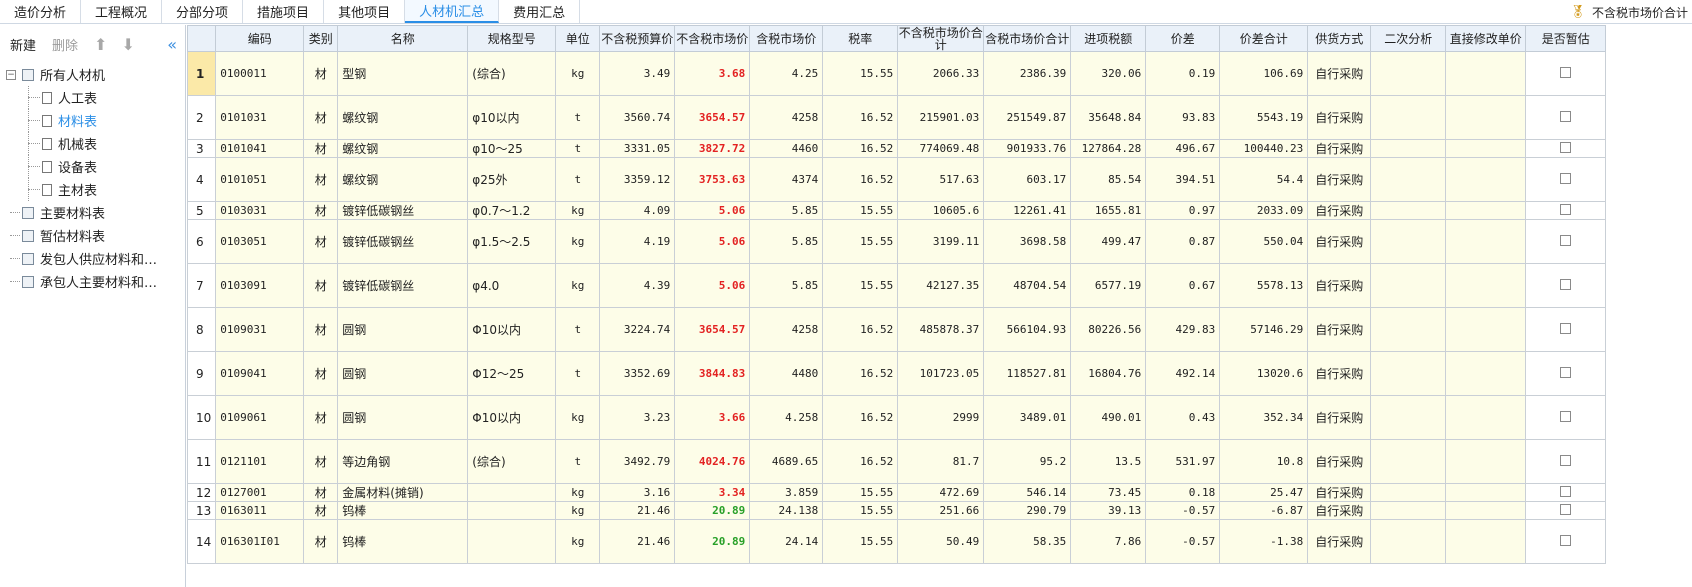 The image size is (1692, 587). What do you see at coordinates (203, 11) in the screenshot?
I see `tab-2: 分部分项` at bounding box center [203, 11].